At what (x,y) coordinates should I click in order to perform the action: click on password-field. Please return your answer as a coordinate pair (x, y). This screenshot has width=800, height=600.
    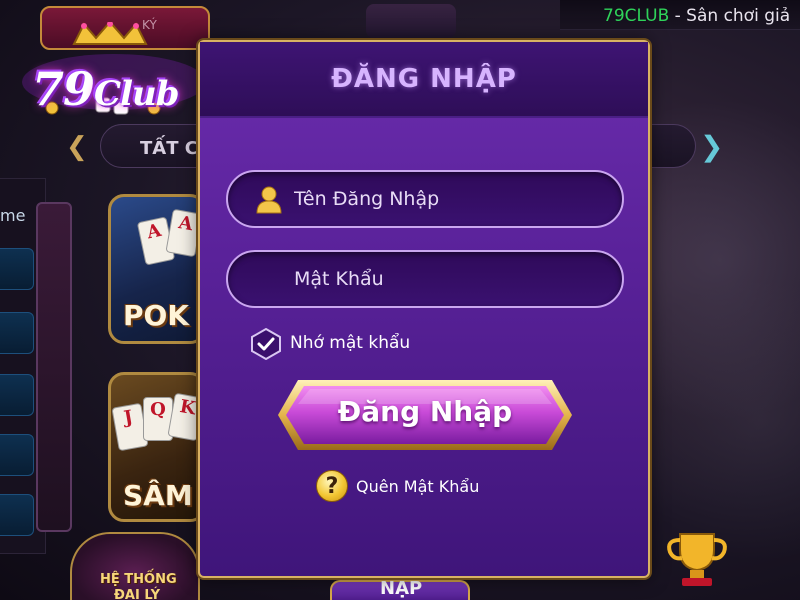
    Looking at the image, I should click on (425, 279).